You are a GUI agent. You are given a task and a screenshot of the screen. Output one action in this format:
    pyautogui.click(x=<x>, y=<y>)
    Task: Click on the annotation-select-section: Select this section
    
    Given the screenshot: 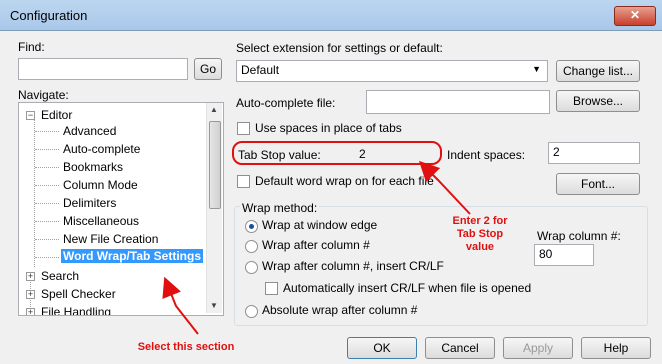 What is the action you would take?
    pyautogui.click(x=186, y=347)
    